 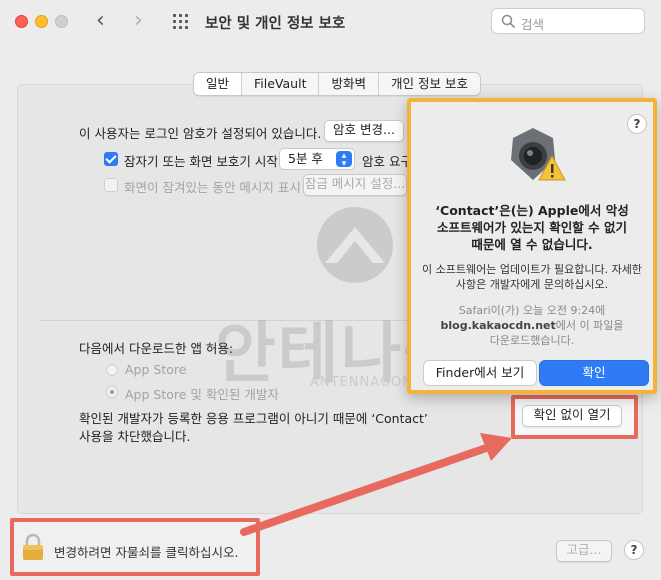 I want to click on download-heading: 다음에서 다운로드한 앱 허용:, so click(x=156, y=348).